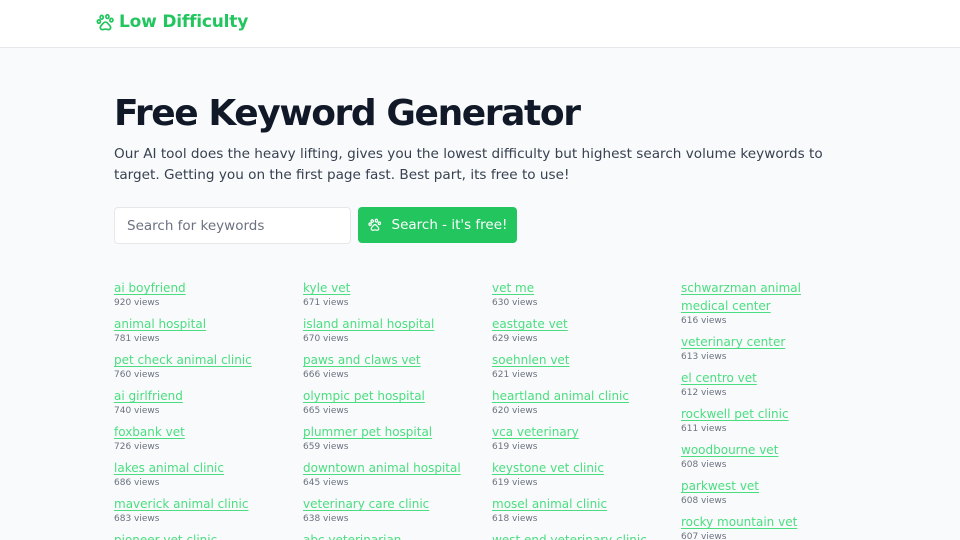  What do you see at coordinates (137, 447) in the screenshot?
I see `keyword-views: 726 views` at bounding box center [137, 447].